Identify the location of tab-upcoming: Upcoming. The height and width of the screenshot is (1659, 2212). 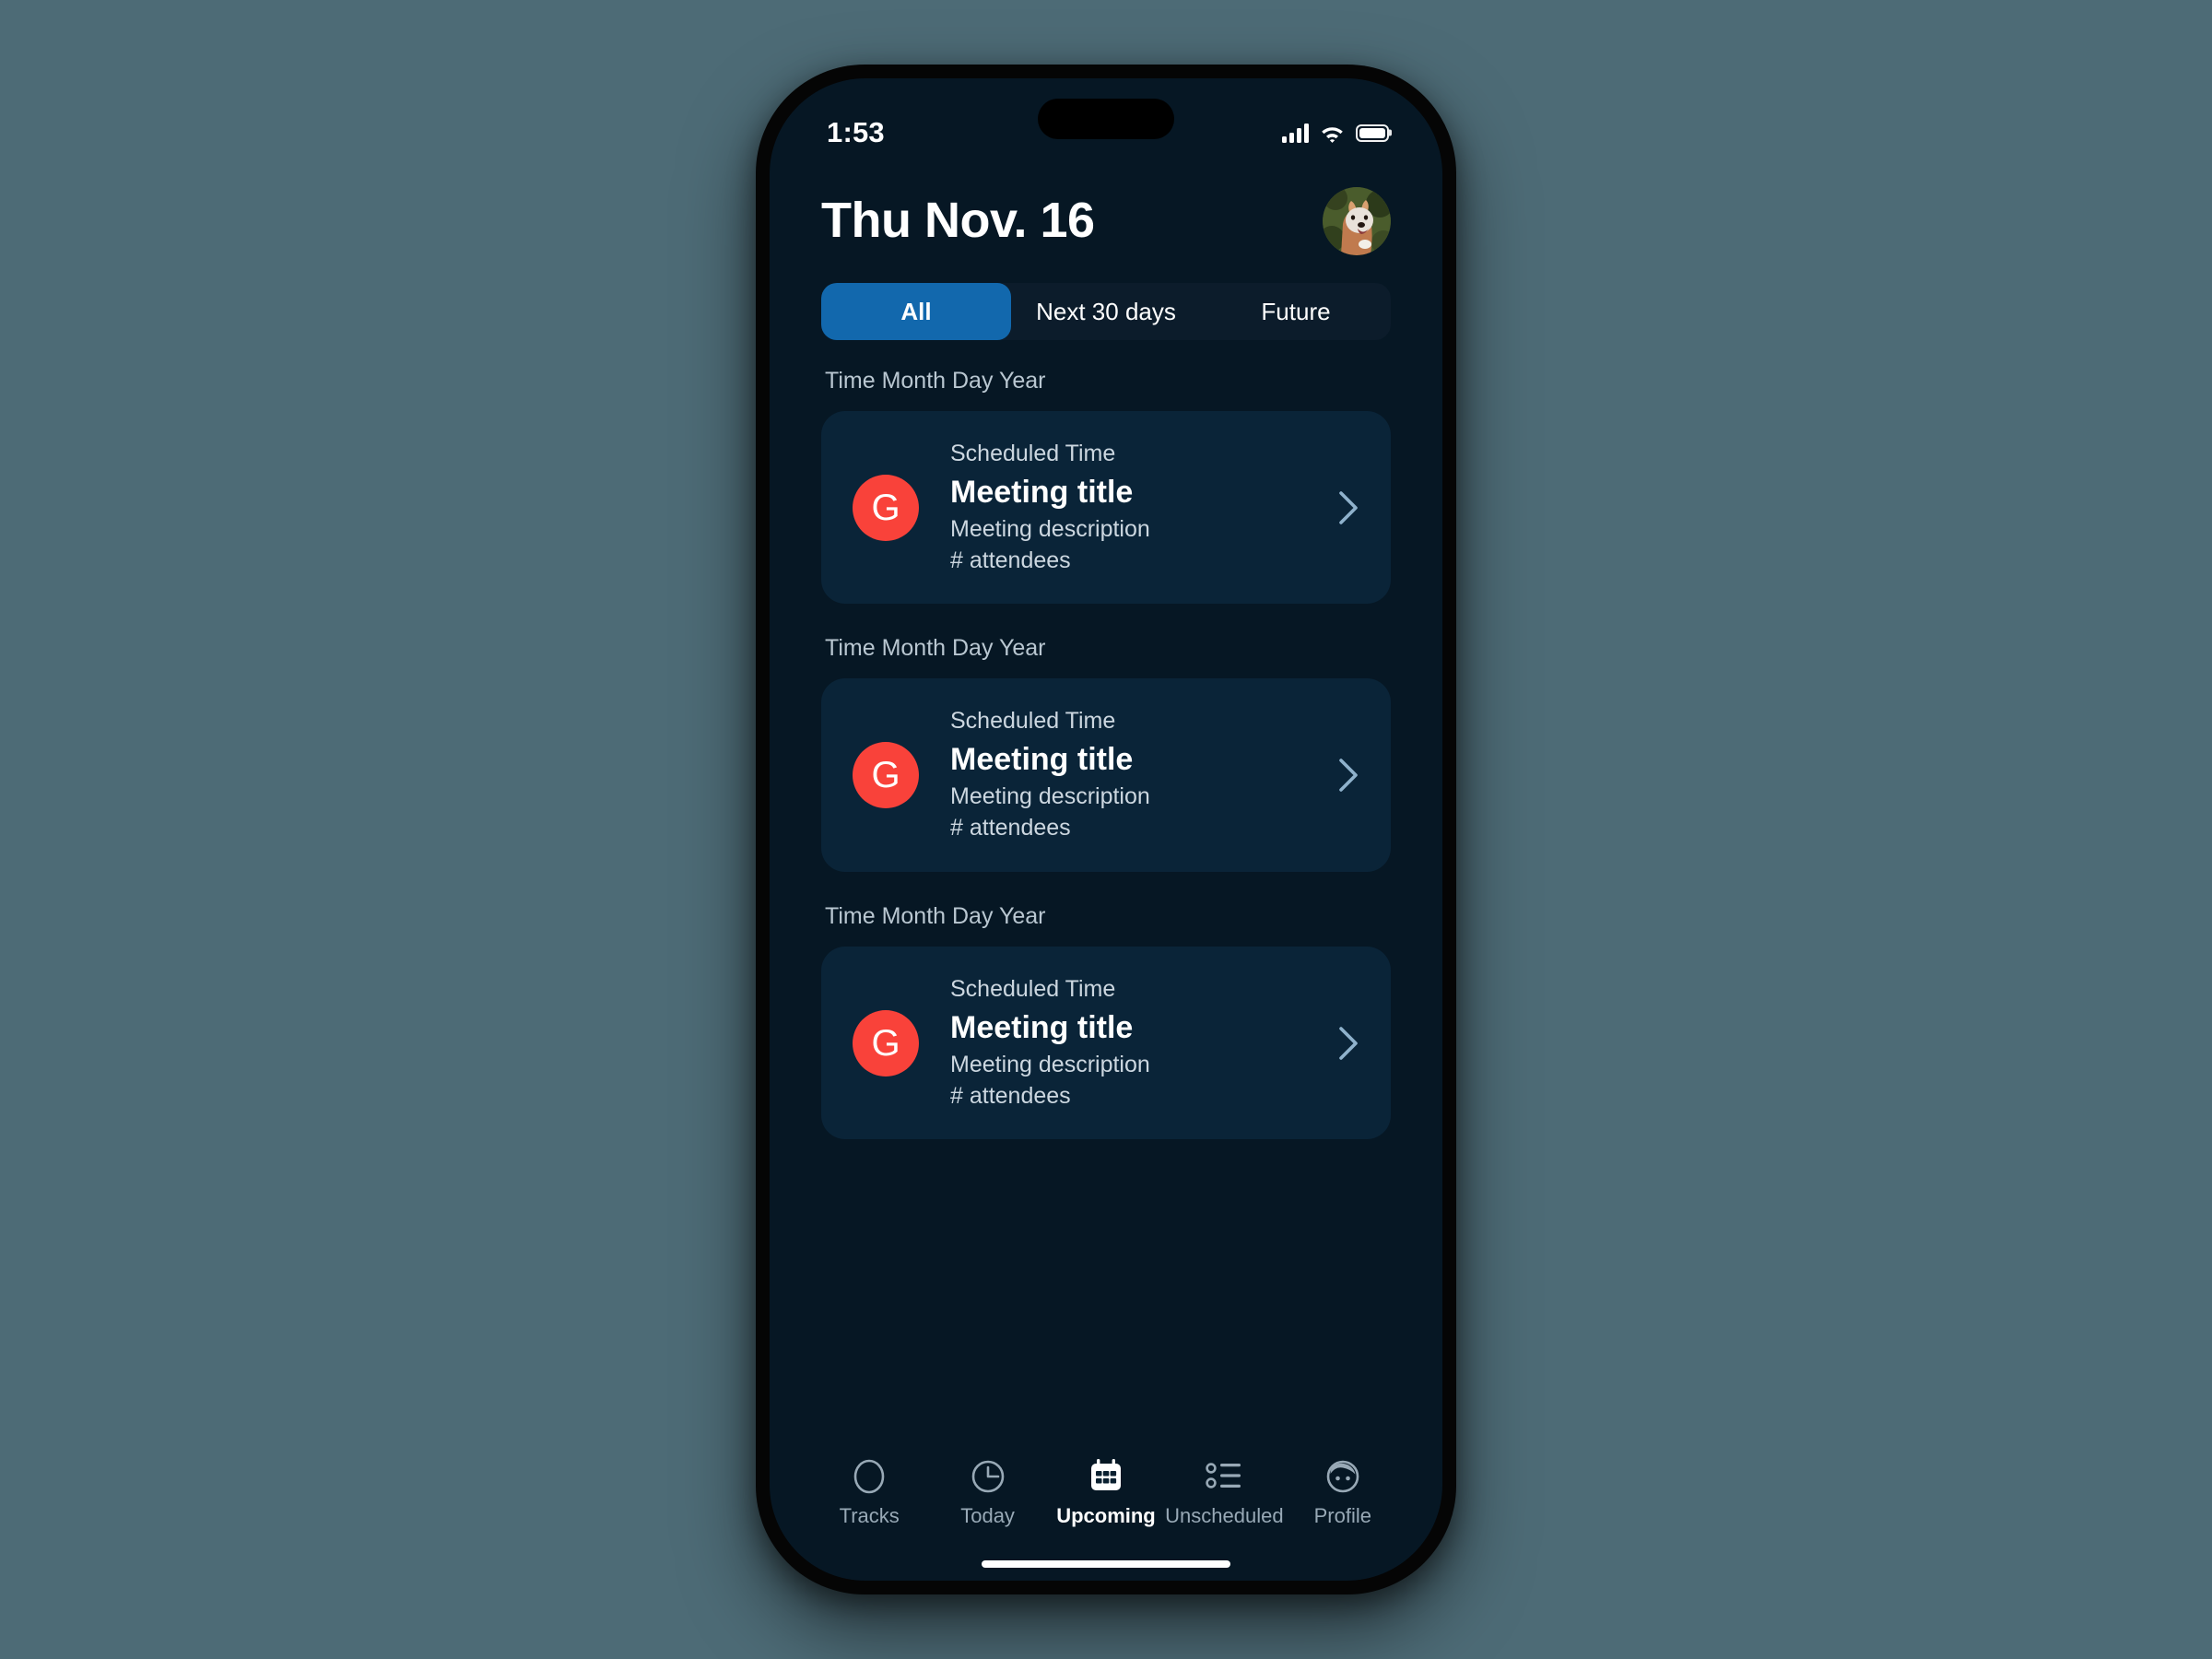
(1106, 1492).